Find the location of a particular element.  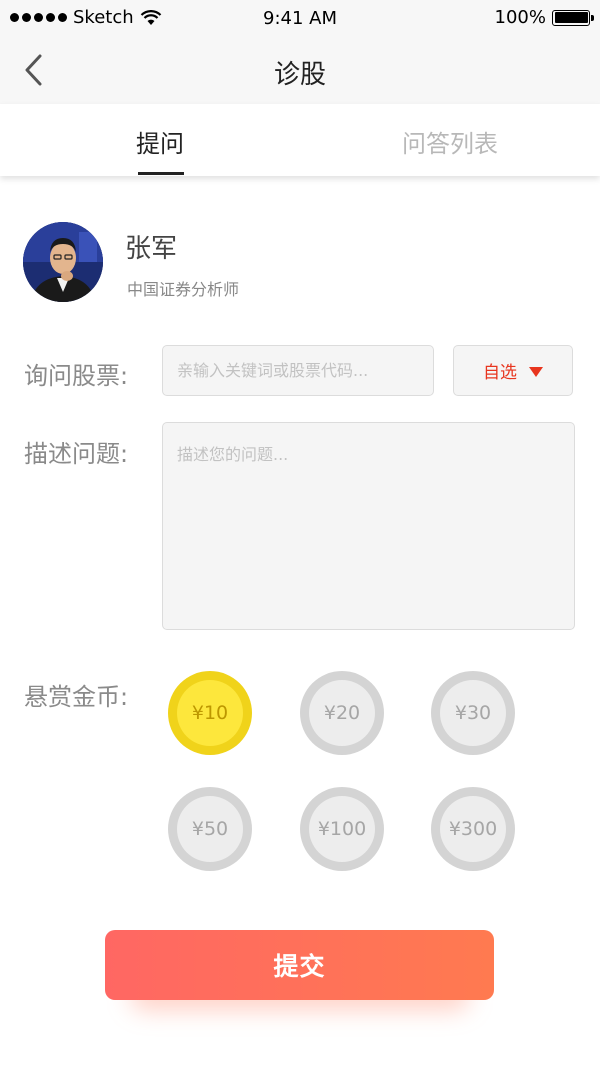

submit-label: 提交 is located at coordinates (299, 966).